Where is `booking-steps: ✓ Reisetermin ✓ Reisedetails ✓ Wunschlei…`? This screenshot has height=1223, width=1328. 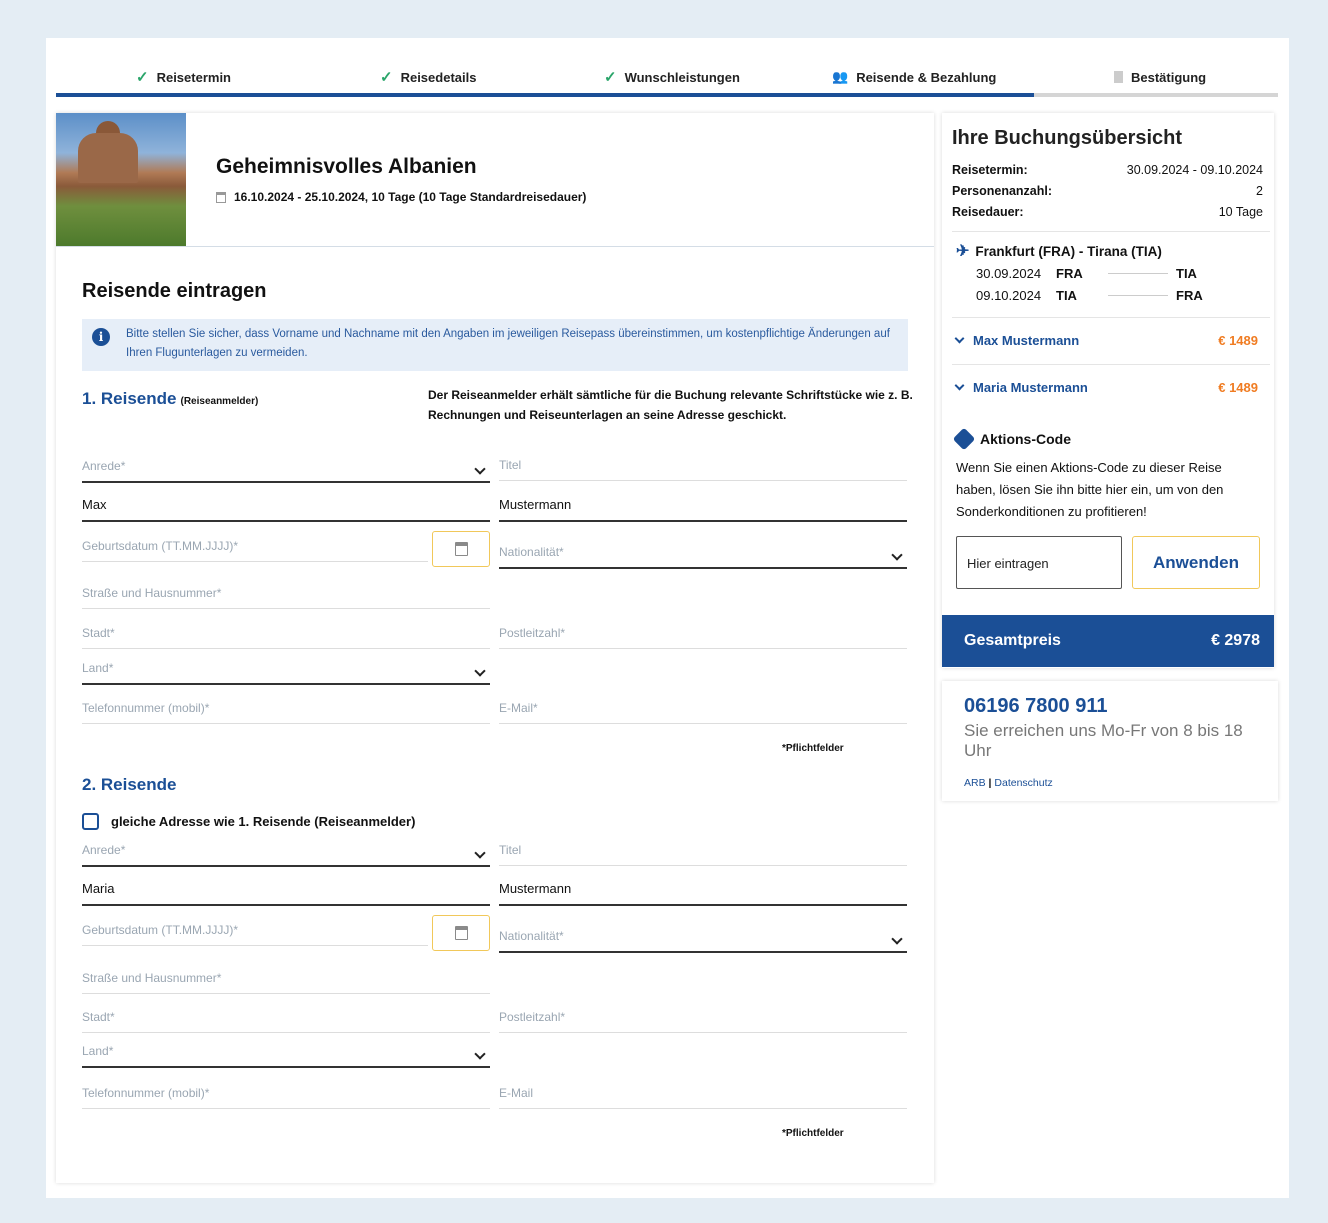 booking-steps: ✓ Reisetermin ✓ Reisedetails ✓ Wunschlei… is located at coordinates (667, 81).